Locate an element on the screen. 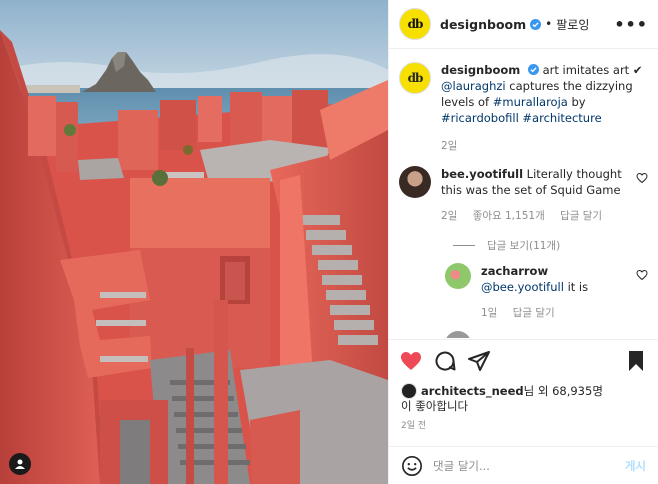 The width and height of the screenshot is (658, 484). comment-reply-button: 답글 달기 is located at coordinates (581, 216).